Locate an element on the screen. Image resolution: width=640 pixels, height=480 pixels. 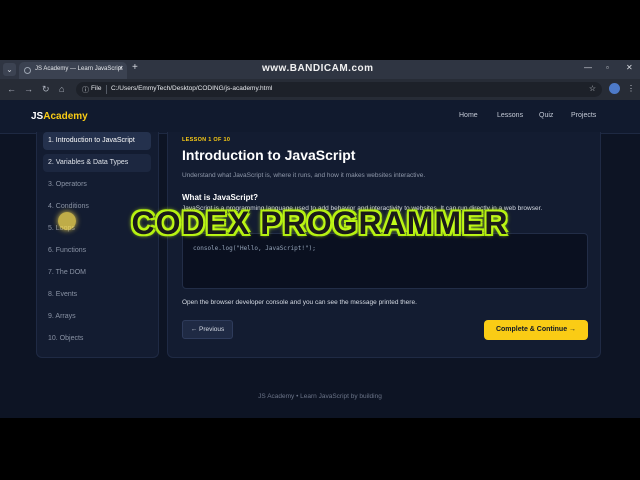
lesson-progress-tag: LESSON 1 OF 10 is located at coordinates (206, 140).